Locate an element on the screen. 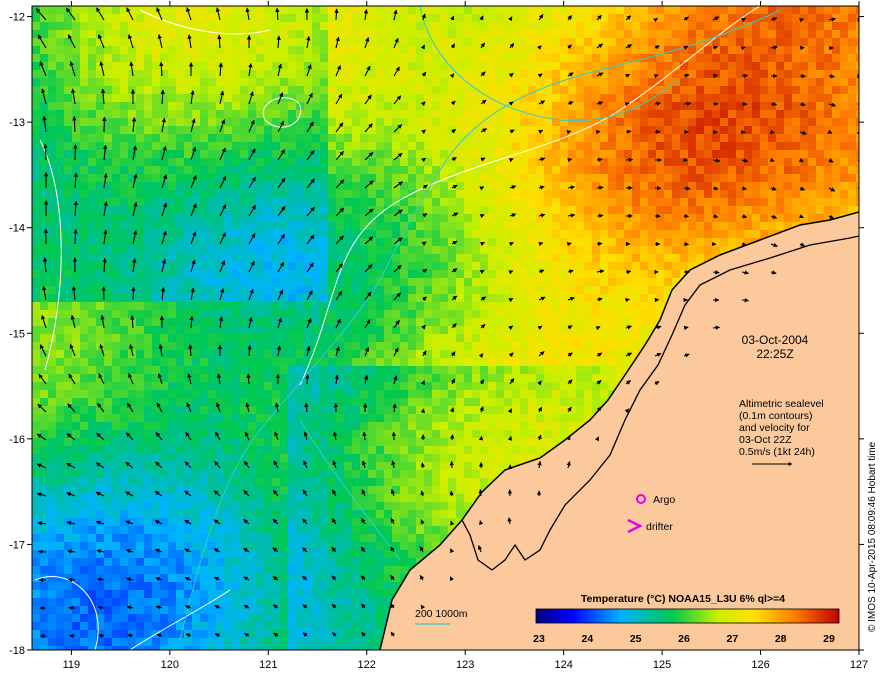 This screenshot has width=880, height=680. drifter-label: drifter is located at coordinates (659, 527).